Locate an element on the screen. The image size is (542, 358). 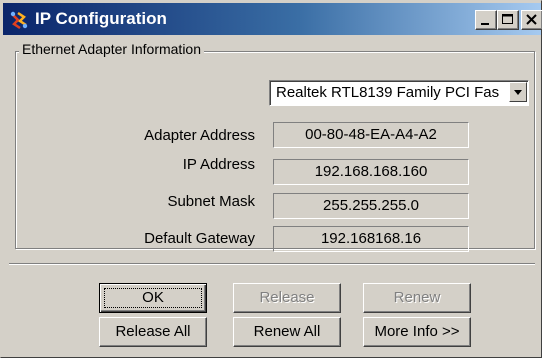
adapter-address-value: 00-80-48-EA-A4-A2 is located at coordinates (371, 135).